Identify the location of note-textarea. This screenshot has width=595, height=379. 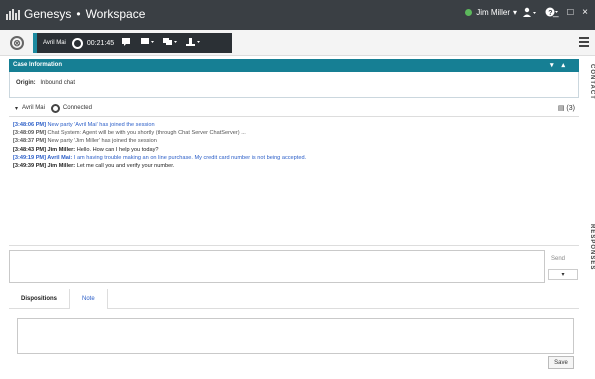
(295, 336).